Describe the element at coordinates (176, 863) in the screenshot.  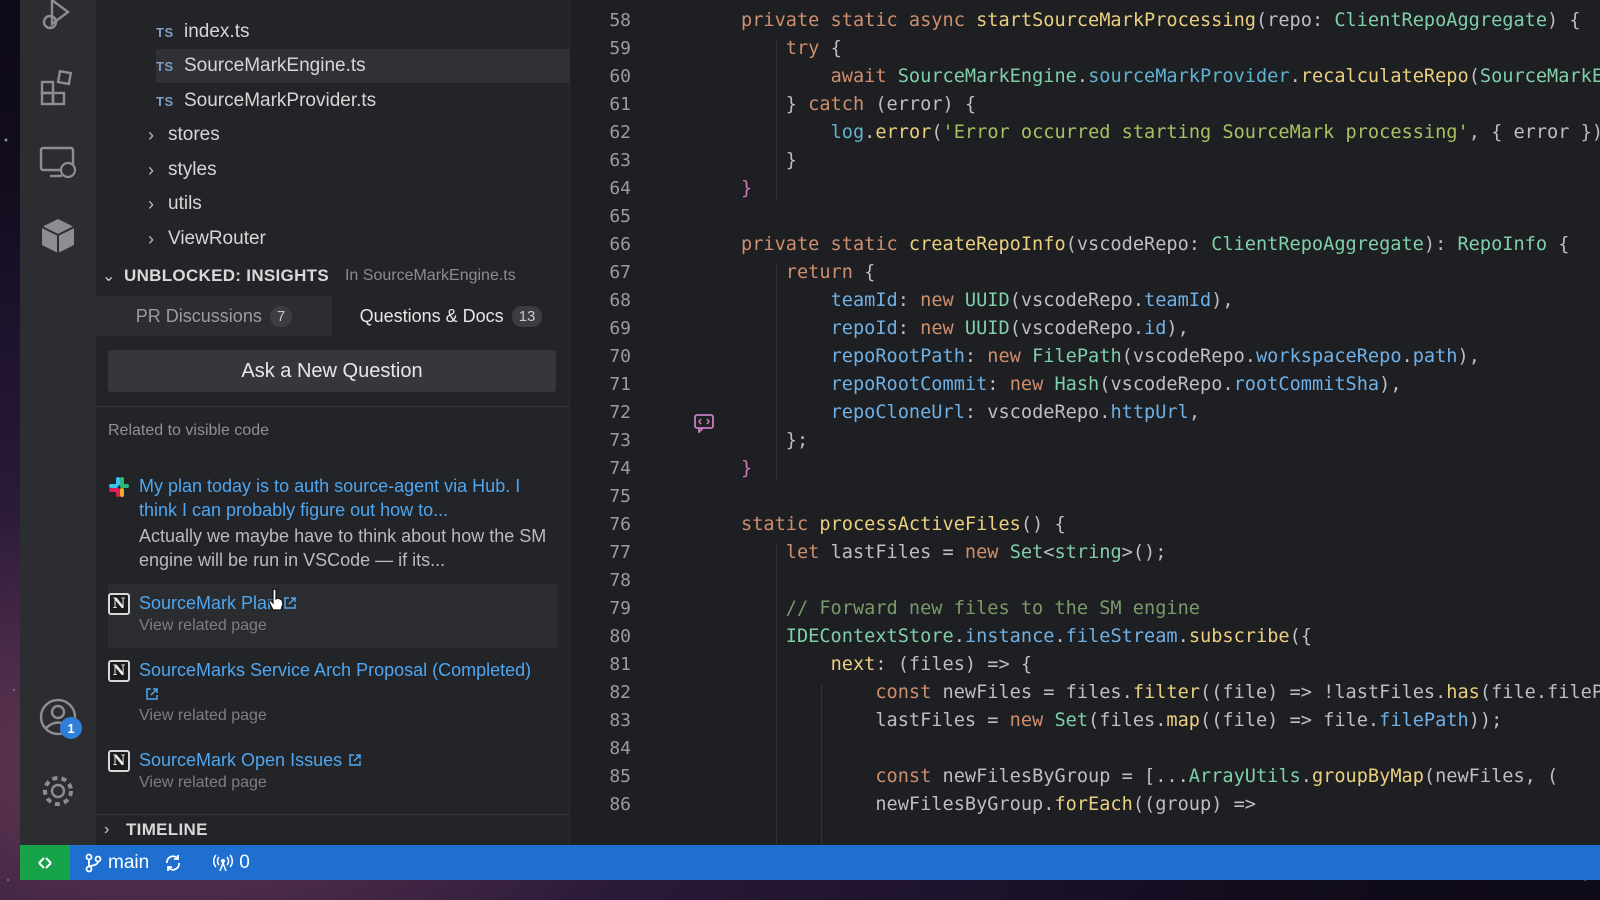
I see `sync-button` at that location.